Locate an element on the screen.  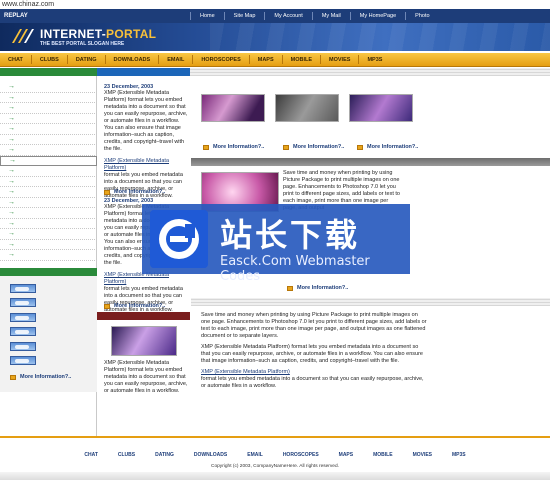
footer-nav-mp3s: MP3S is located at coordinates (459, 455).